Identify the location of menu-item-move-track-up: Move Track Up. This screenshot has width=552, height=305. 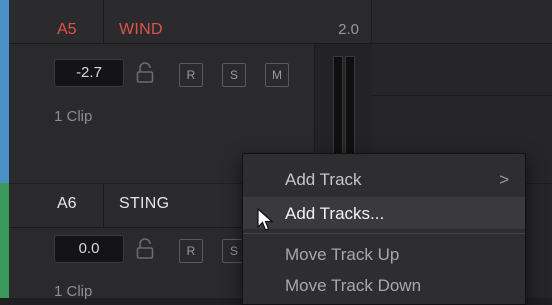
(384, 254).